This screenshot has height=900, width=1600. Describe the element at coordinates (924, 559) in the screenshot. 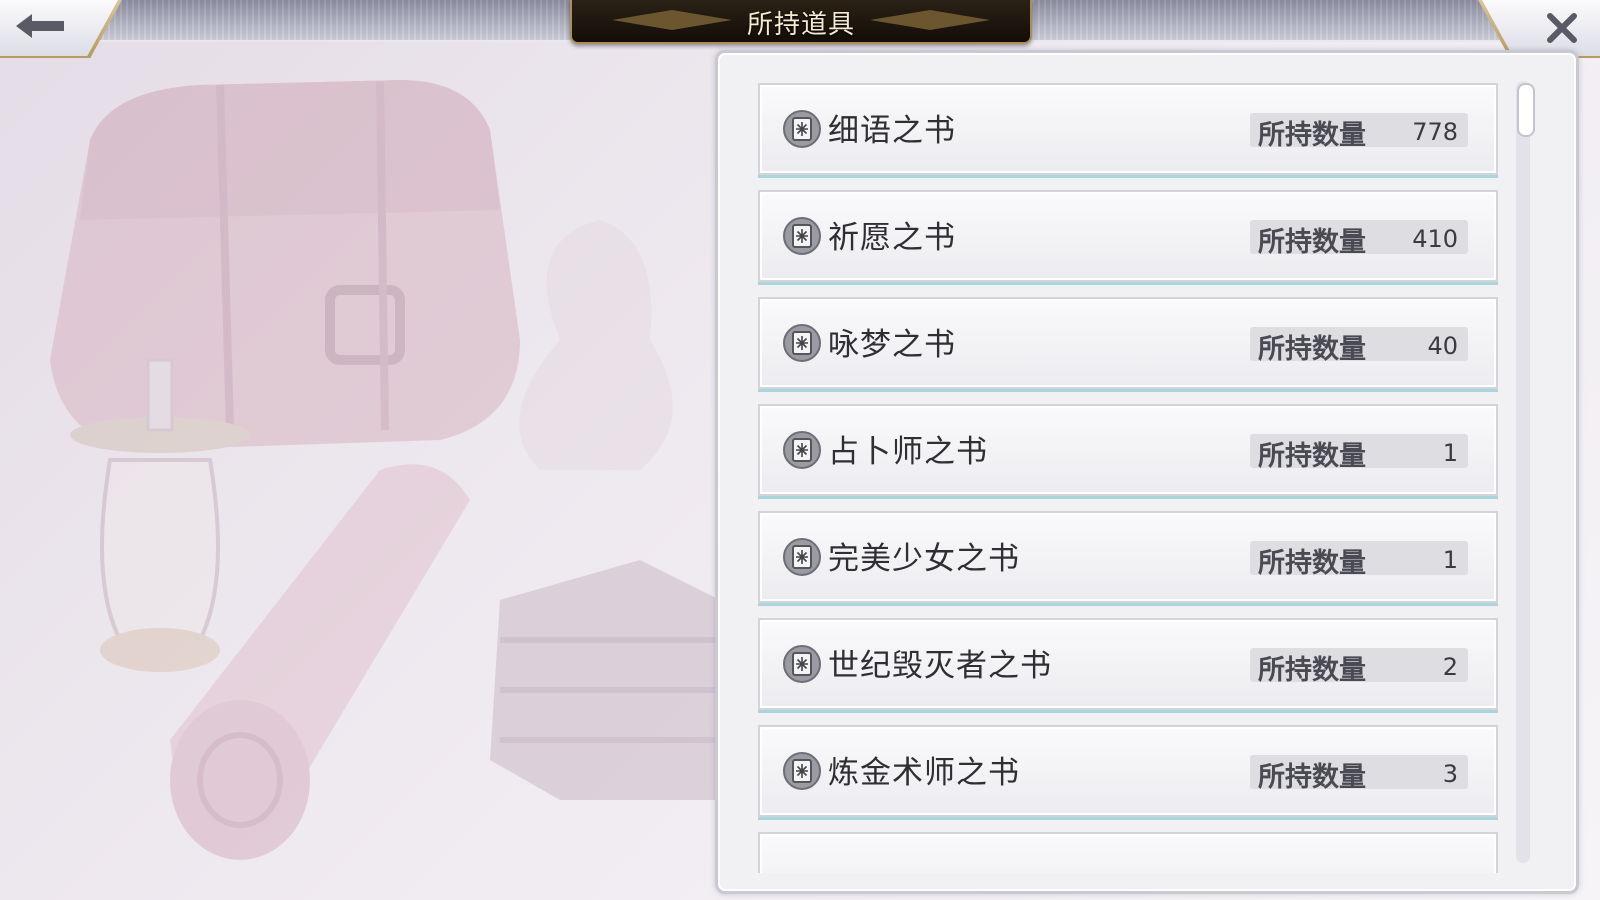

I see `item-name: 完美少女之书` at that location.